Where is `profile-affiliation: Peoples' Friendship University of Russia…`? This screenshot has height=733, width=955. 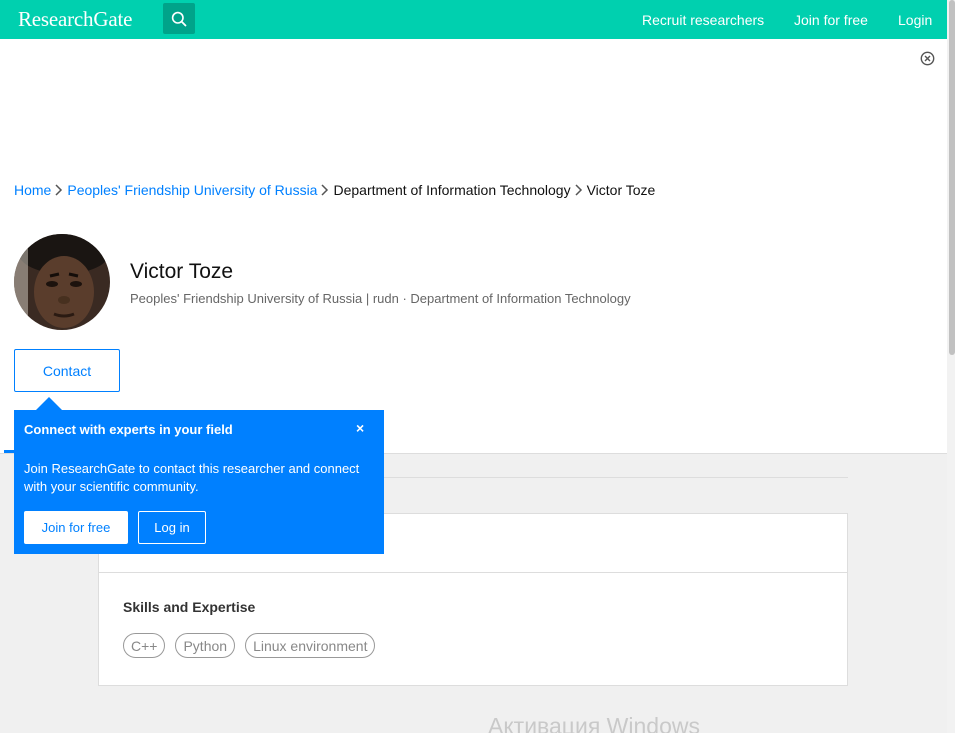 profile-affiliation: Peoples' Friendship University of Russia… is located at coordinates (380, 298).